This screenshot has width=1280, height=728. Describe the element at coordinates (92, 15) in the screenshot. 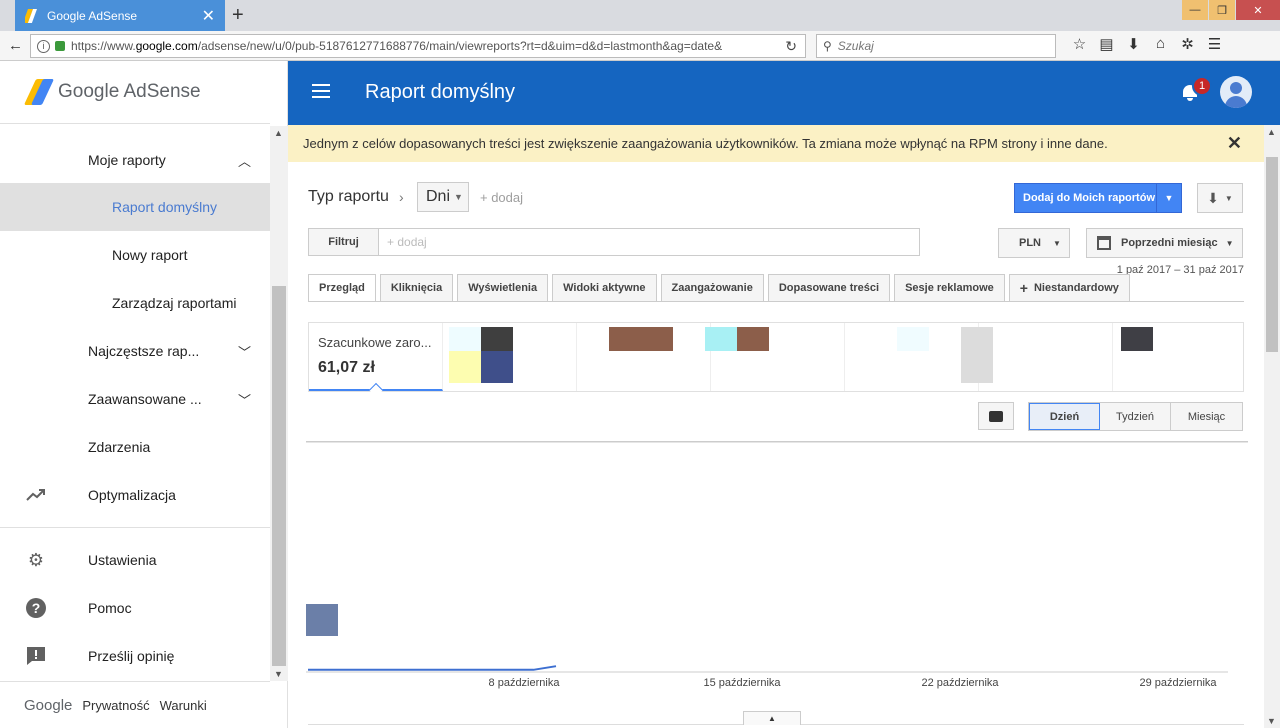

I see `tab-title: Google AdSense` at that location.